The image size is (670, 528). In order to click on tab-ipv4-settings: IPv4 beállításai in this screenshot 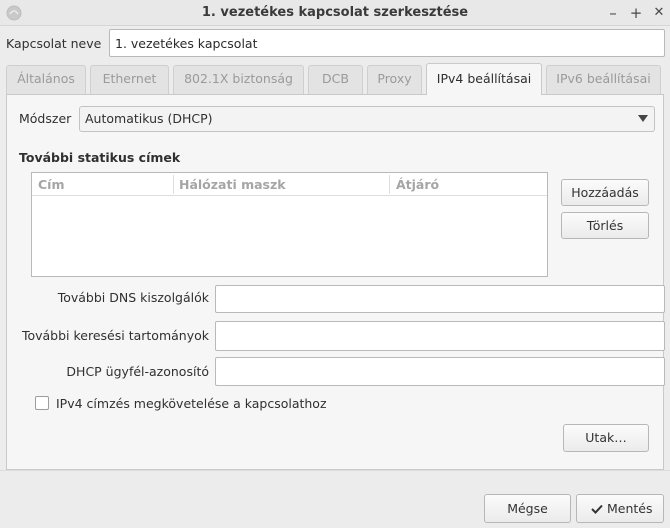, I will do `click(484, 79)`.